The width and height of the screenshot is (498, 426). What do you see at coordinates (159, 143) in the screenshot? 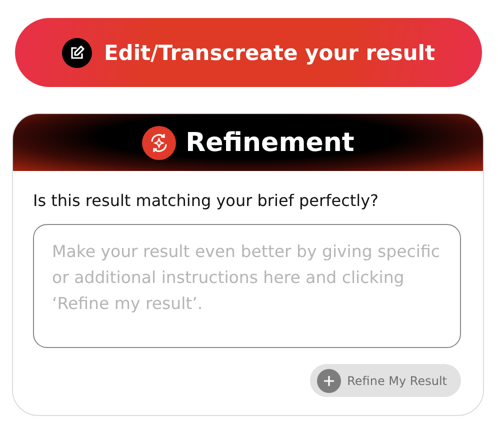
I see `refresh-icon` at bounding box center [159, 143].